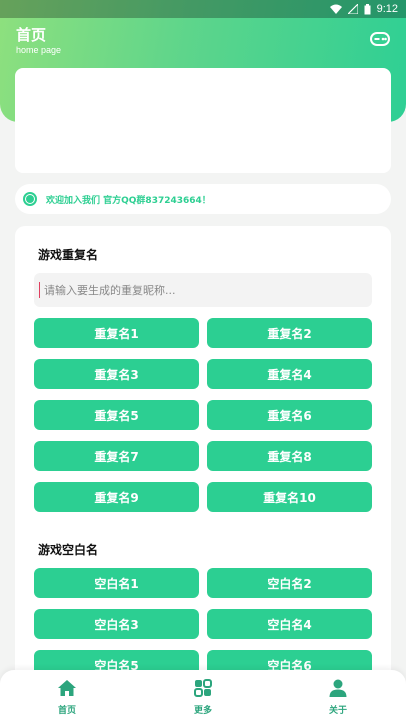  What do you see at coordinates (203, 688) in the screenshot?
I see `more-icon` at bounding box center [203, 688].